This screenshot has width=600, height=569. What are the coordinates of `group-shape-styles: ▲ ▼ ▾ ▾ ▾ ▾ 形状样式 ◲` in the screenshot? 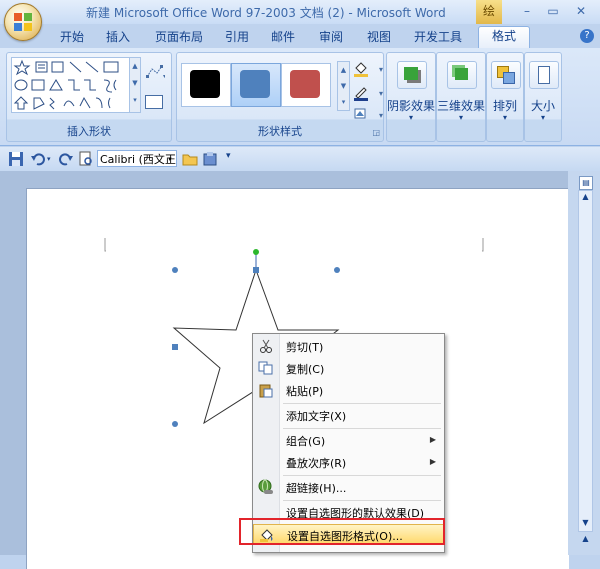 It's located at (280, 97).